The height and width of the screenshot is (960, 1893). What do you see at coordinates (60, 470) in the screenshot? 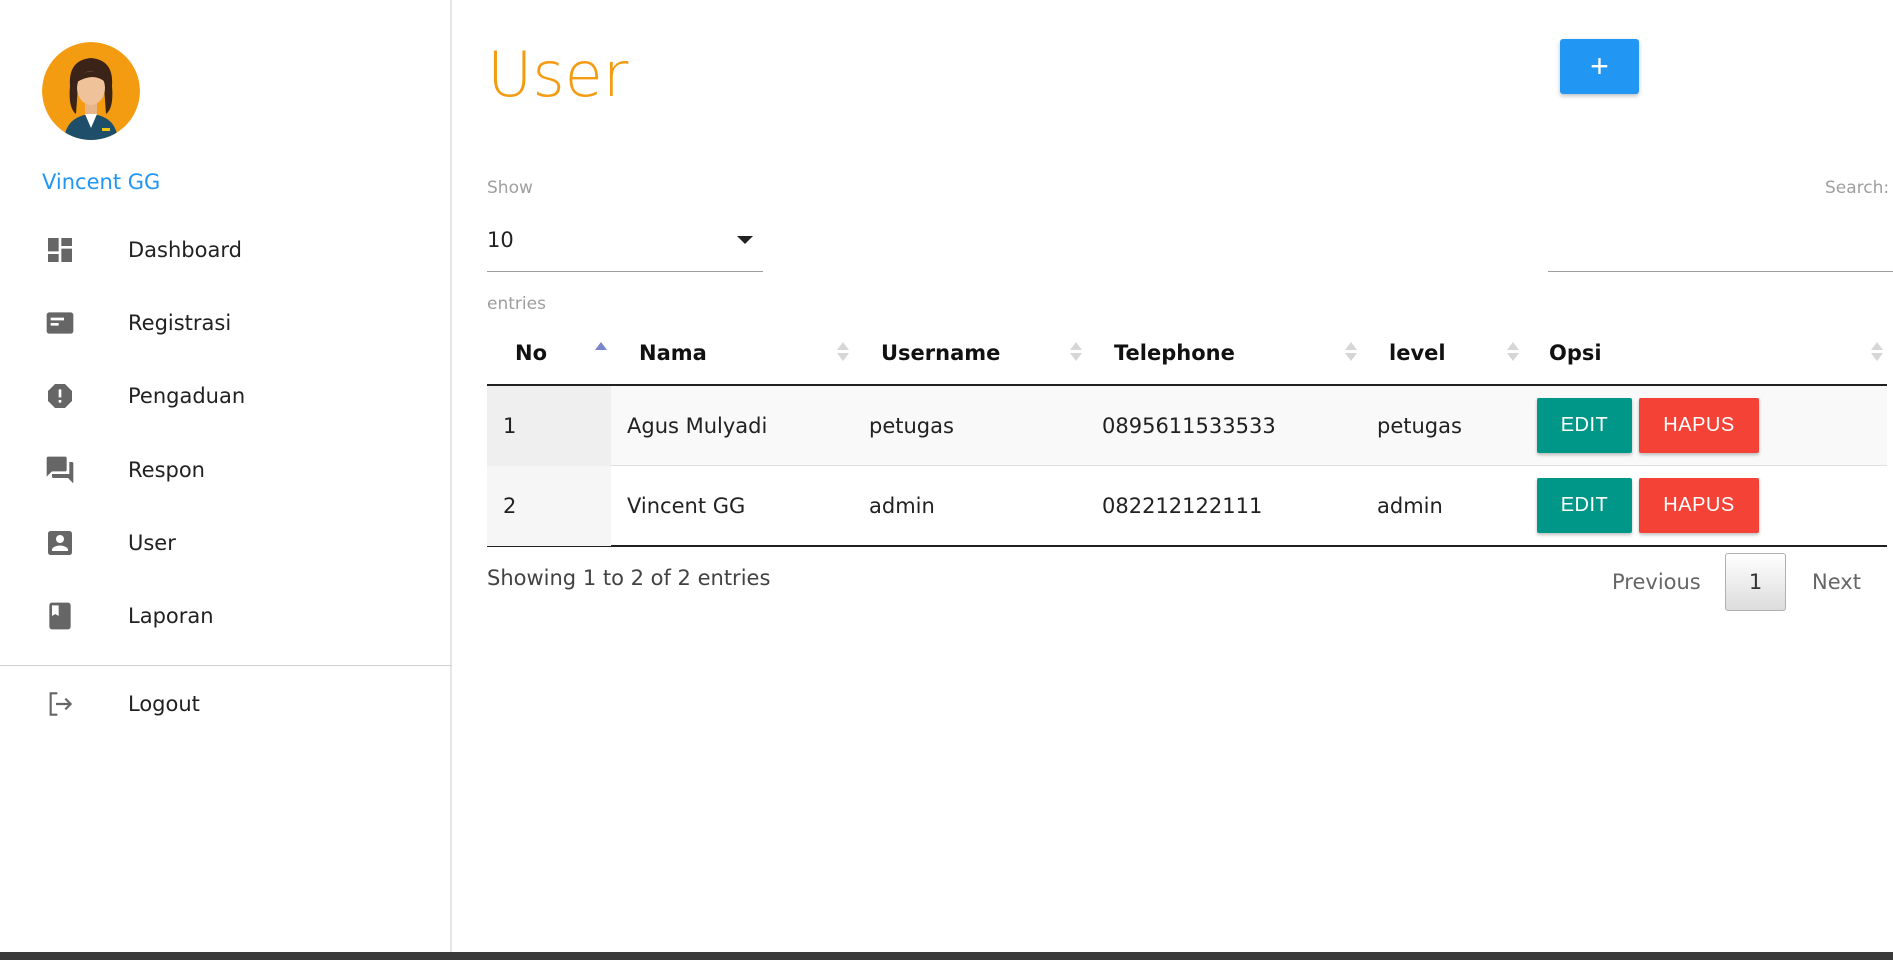
I see `forum-icon` at bounding box center [60, 470].